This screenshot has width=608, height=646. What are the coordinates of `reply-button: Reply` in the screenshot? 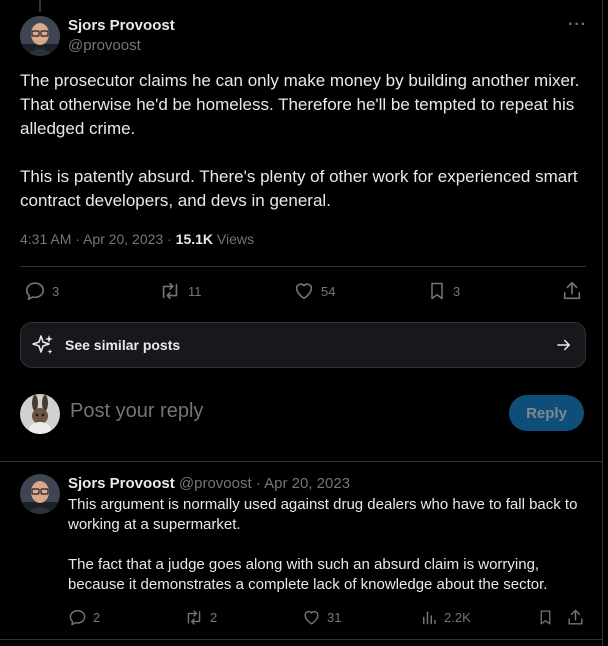 It's located at (546, 413).